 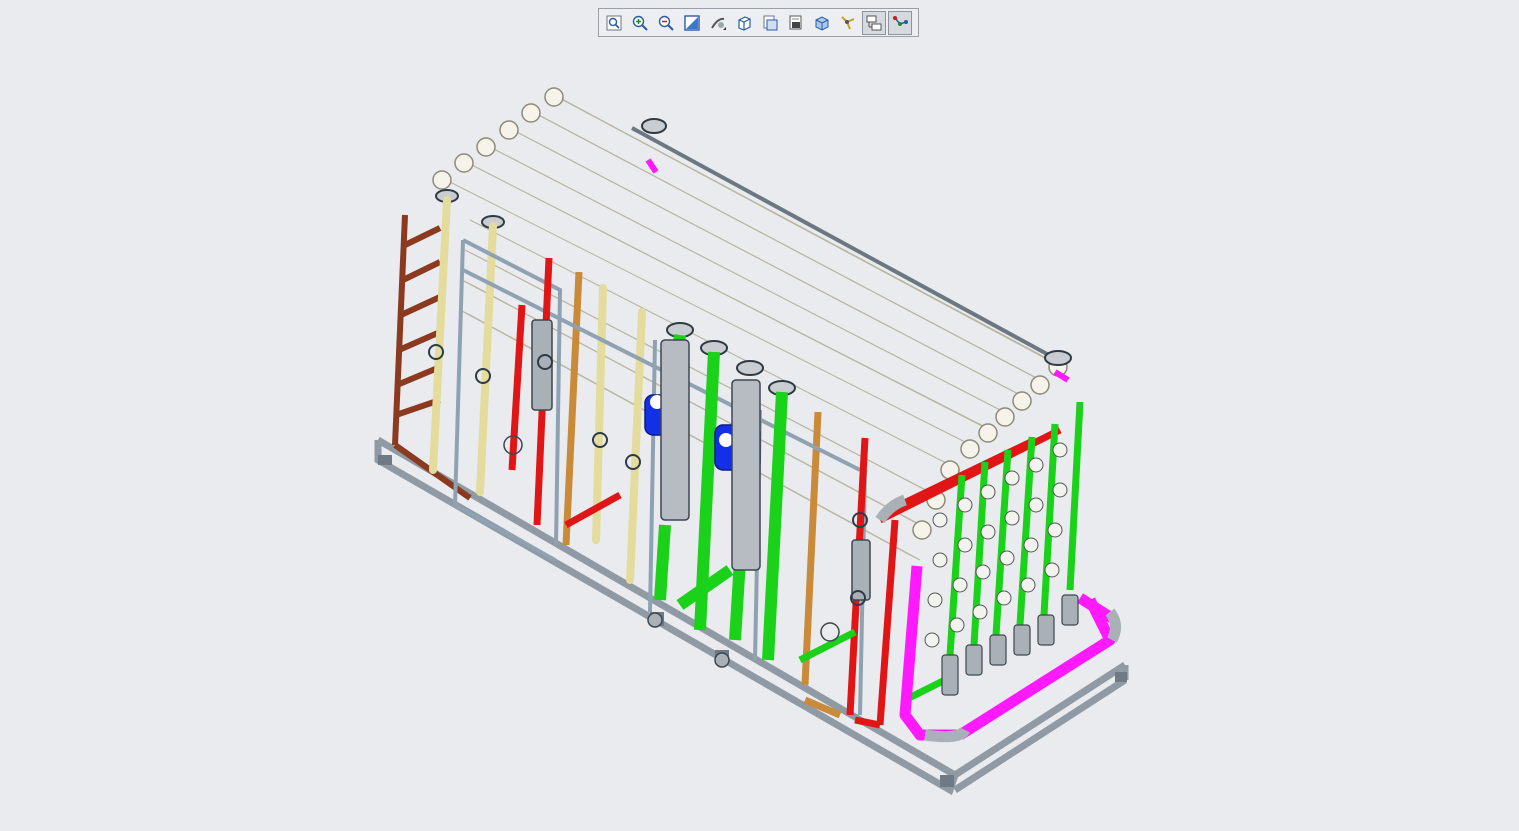 What do you see at coordinates (1010, 645) in the screenshot?
I see `header-bottom-fittings` at bounding box center [1010, 645].